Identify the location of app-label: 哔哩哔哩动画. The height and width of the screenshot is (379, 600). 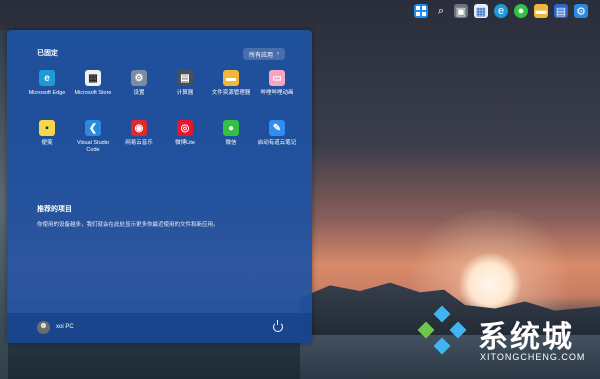
(277, 93).